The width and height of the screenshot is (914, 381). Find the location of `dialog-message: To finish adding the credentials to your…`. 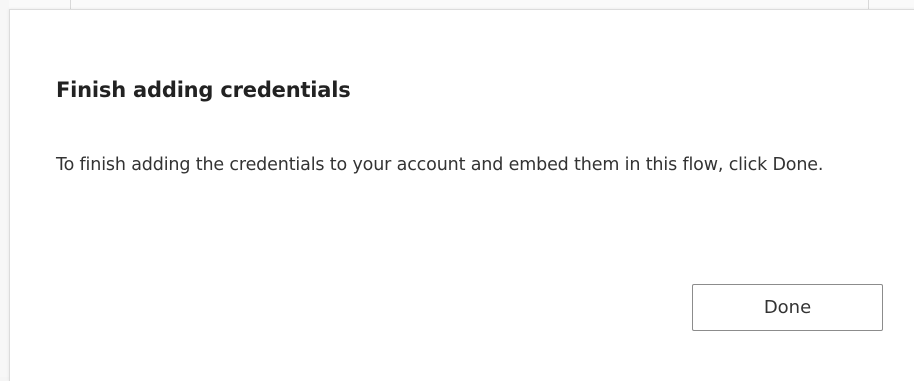

dialog-message: To finish adding the credentials to your… is located at coordinates (440, 165).